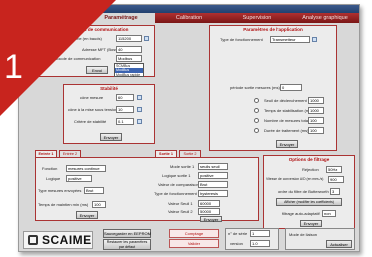 This screenshot has height=257, width=372. Describe the element at coordinates (295, 179) in the screenshot. I see `conv-label: Vitesse de conversion A/D (en mes./s)` at that location.